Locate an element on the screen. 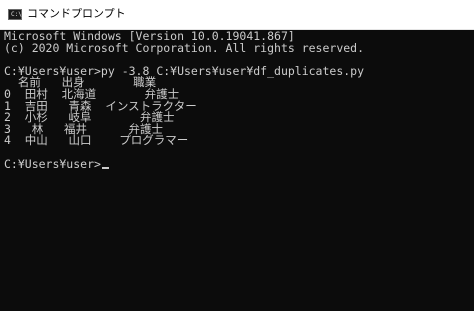 This screenshot has height=311, width=474. console-prompt-line: C:¥Users¥user> is located at coordinates (238, 163).